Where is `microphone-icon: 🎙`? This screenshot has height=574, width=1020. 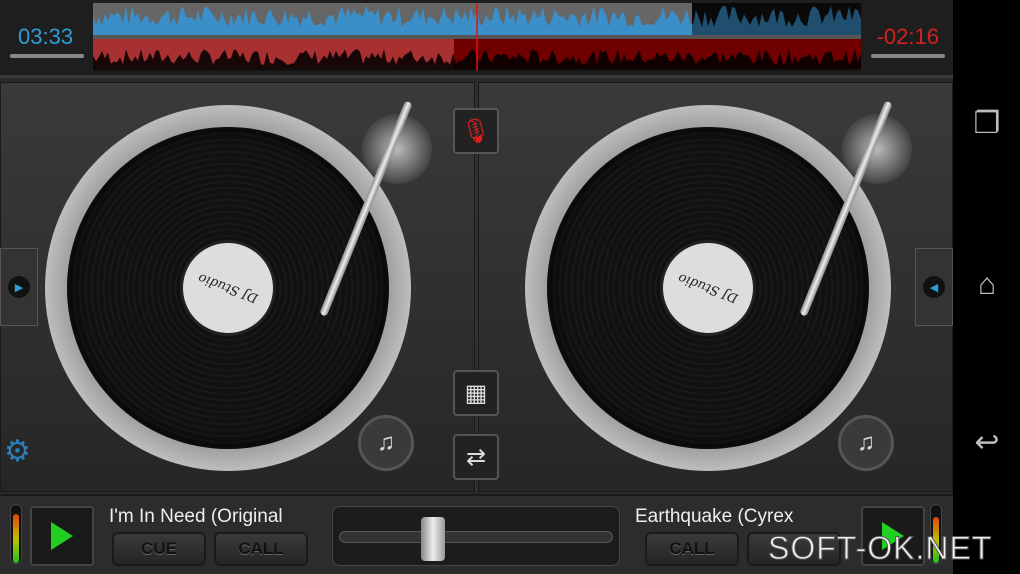 microphone-icon: 🎙 is located at coordinates (476, 131).